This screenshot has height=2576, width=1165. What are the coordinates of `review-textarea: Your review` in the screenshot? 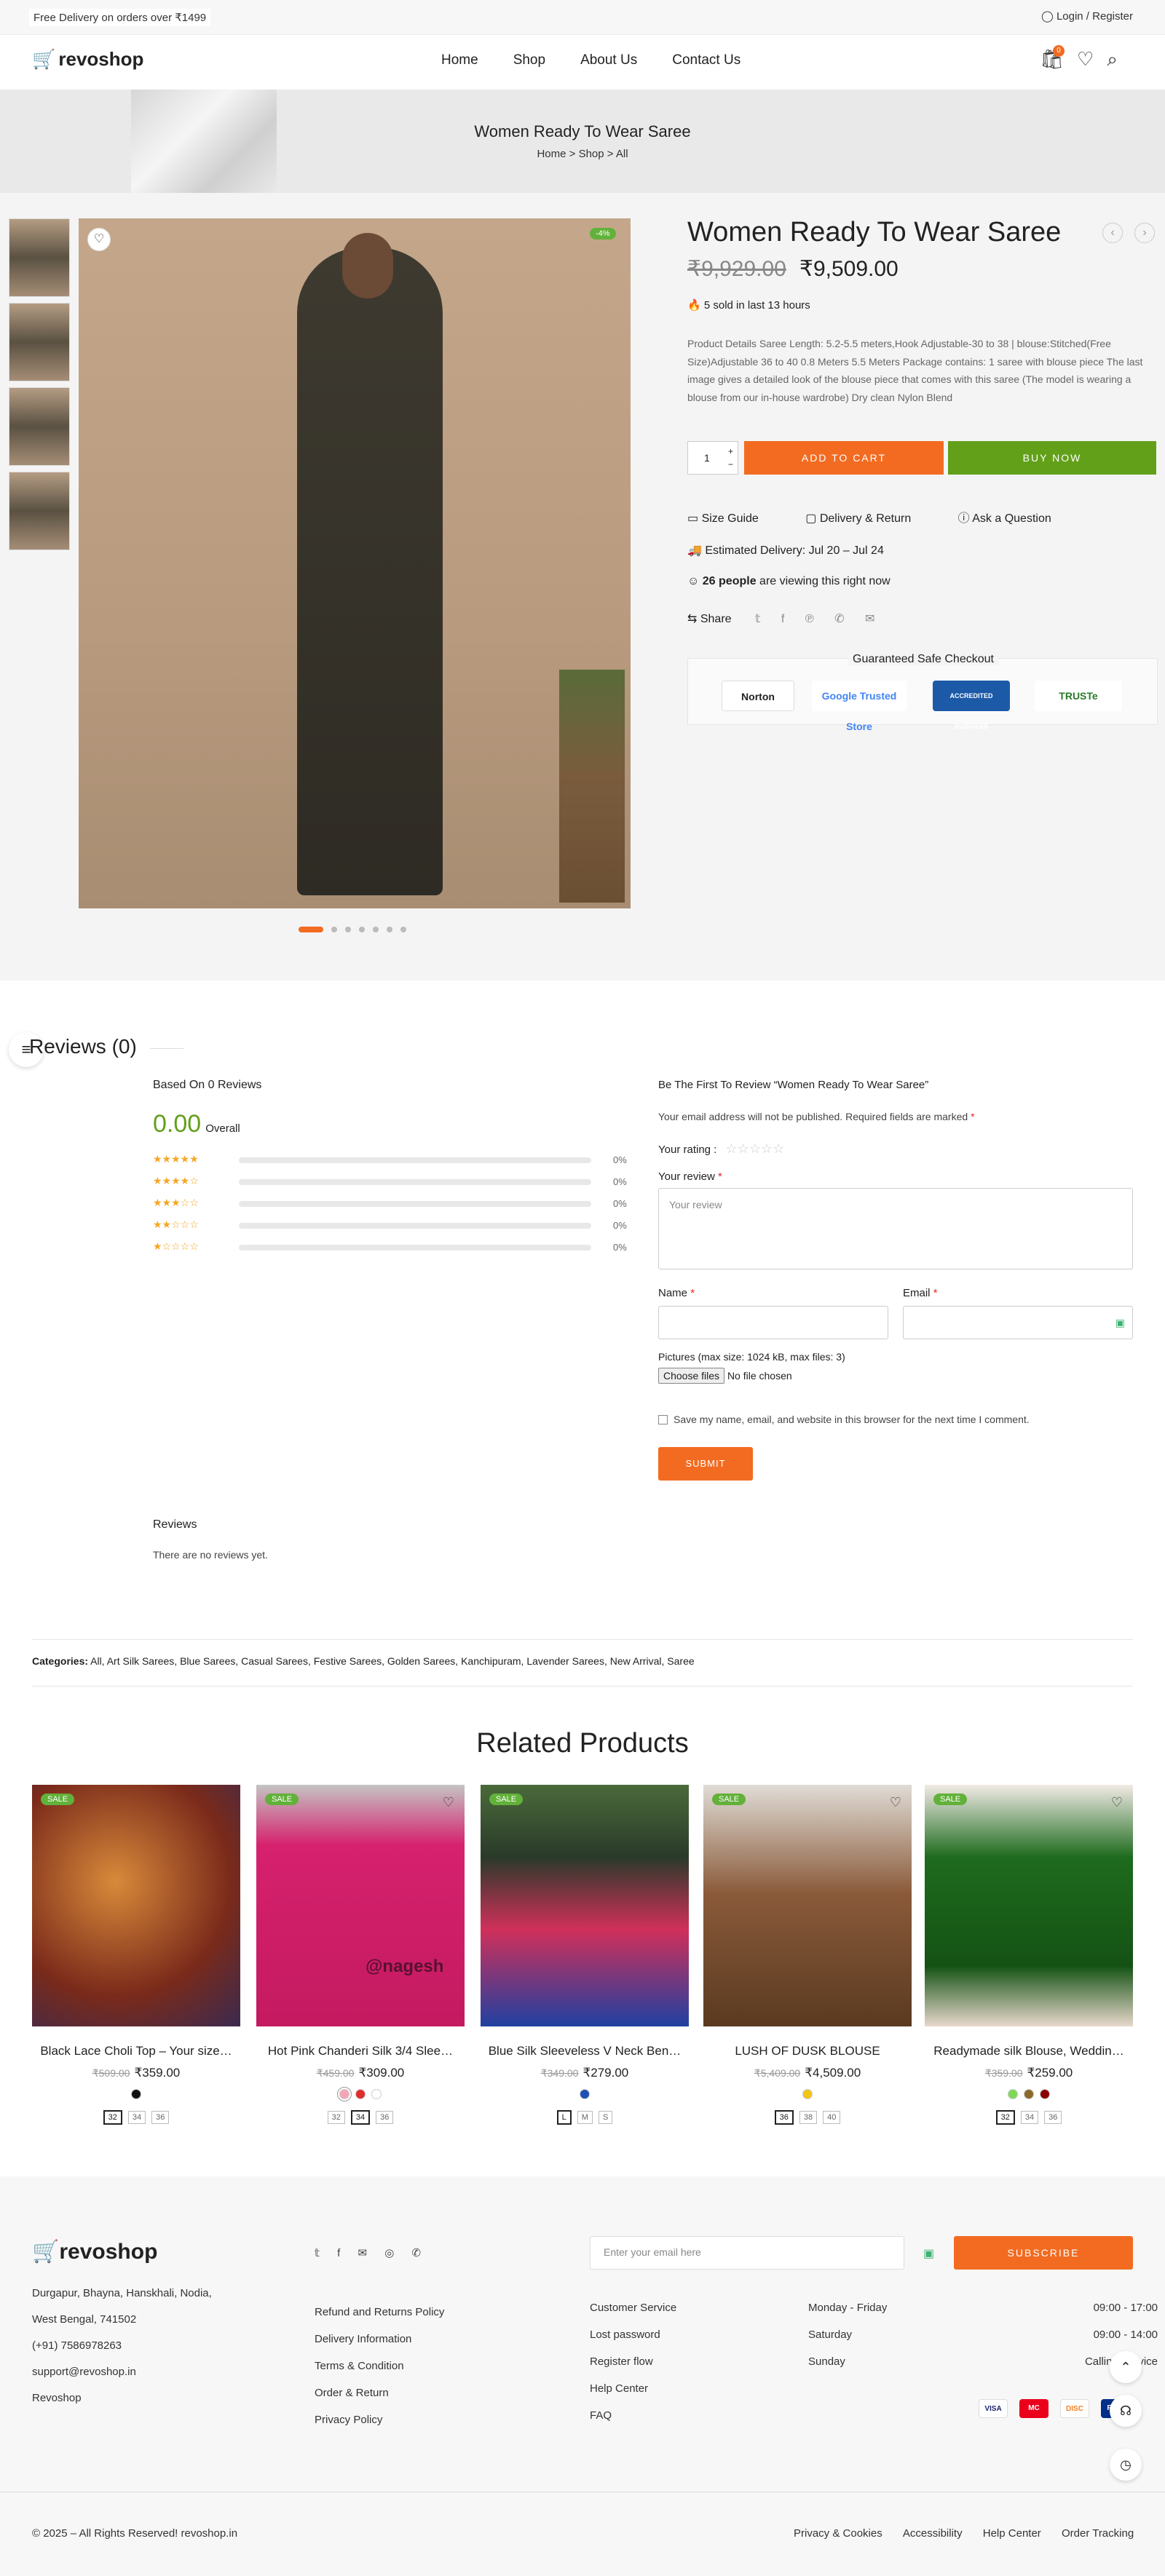 It's located at (895, 1228).